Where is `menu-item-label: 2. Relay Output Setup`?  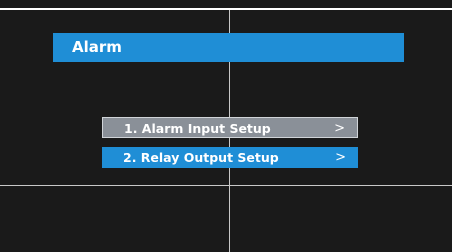 menu-item-label: 2. Relay Output Setup is located at coordinates (201, 157).